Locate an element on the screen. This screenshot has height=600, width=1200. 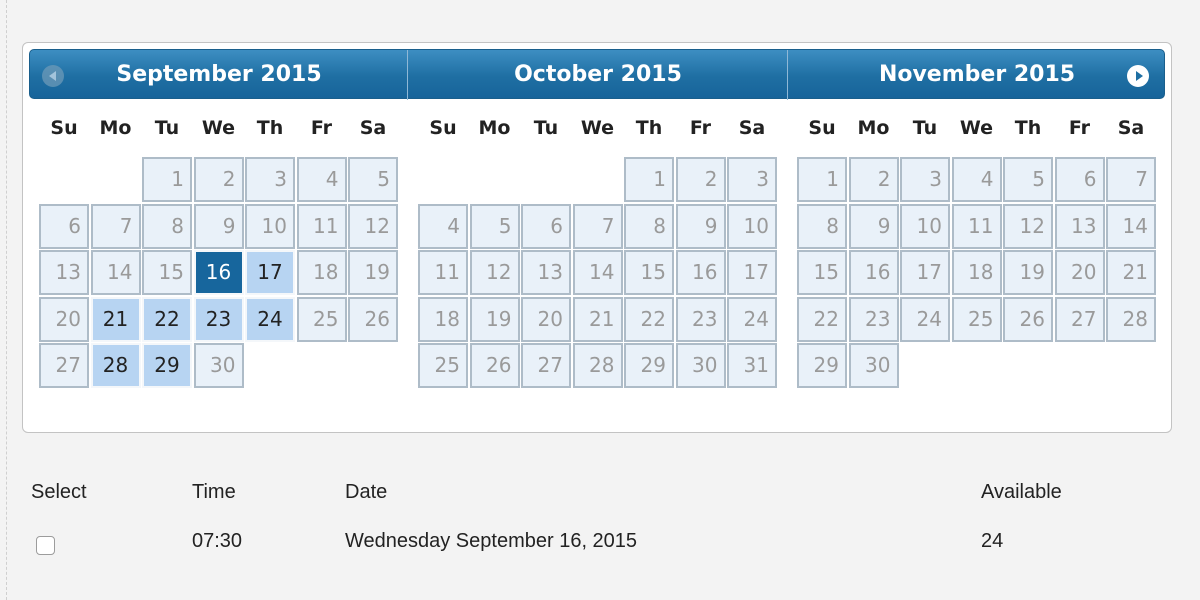
chevron-right-icon is located at coordinates (1138, 76).